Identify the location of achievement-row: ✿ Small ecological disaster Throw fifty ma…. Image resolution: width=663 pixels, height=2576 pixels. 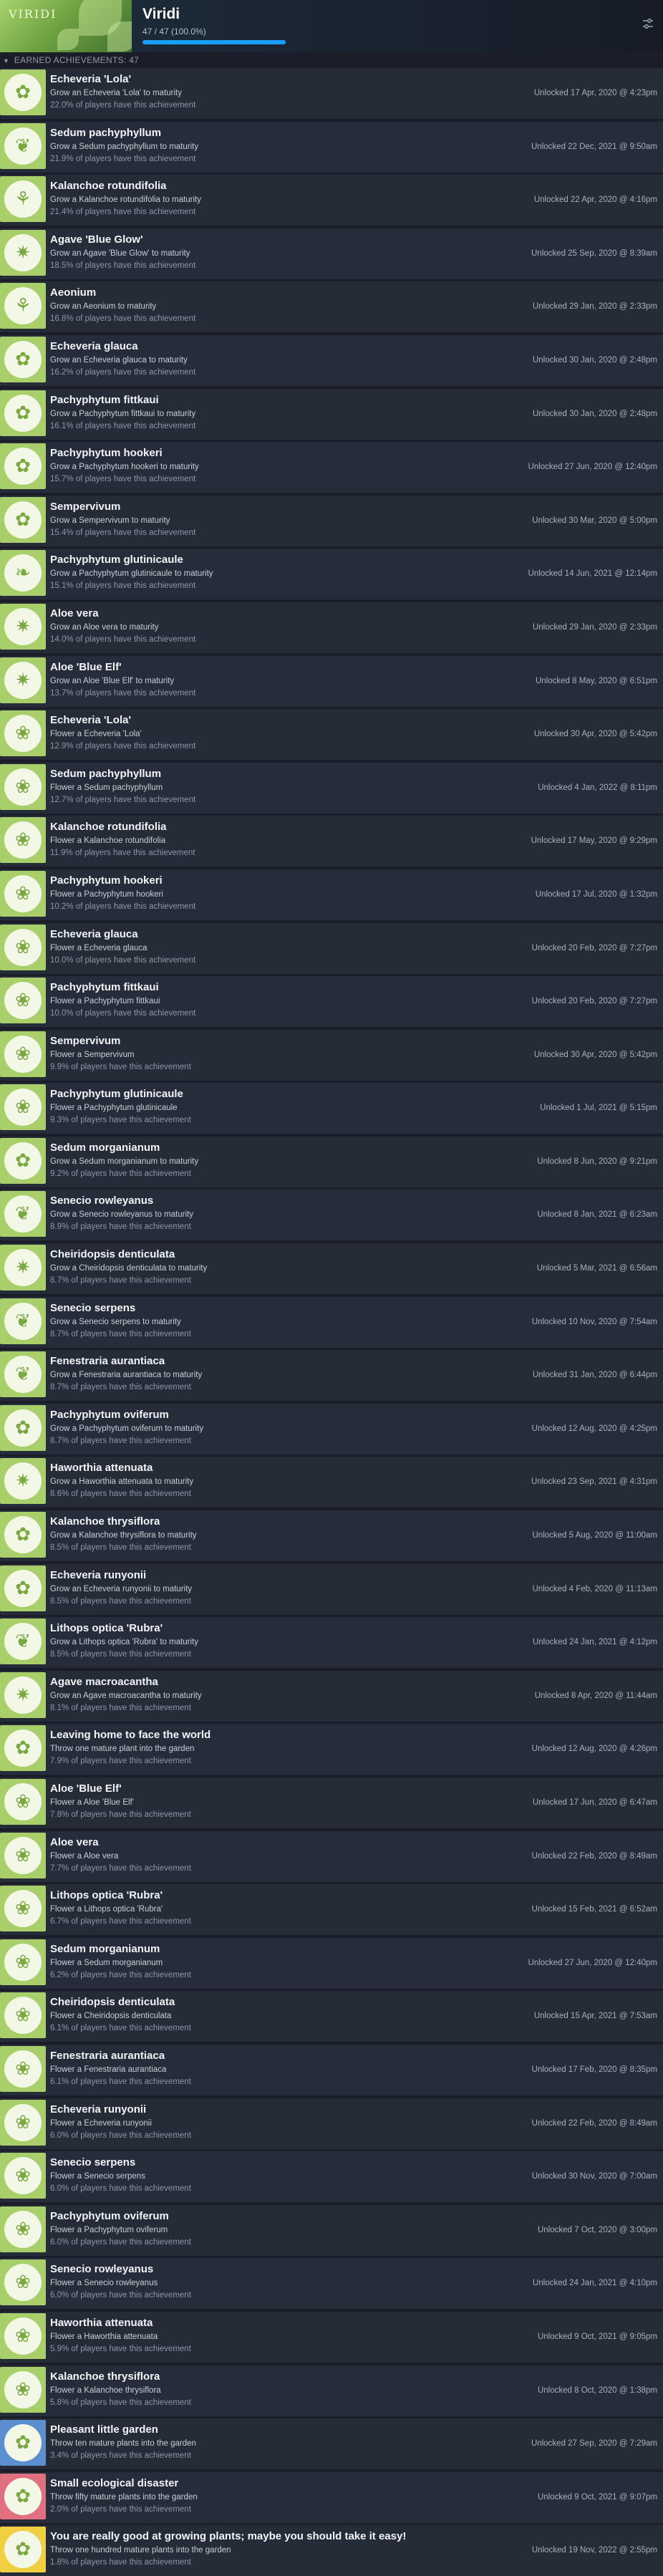
(331, 2497).